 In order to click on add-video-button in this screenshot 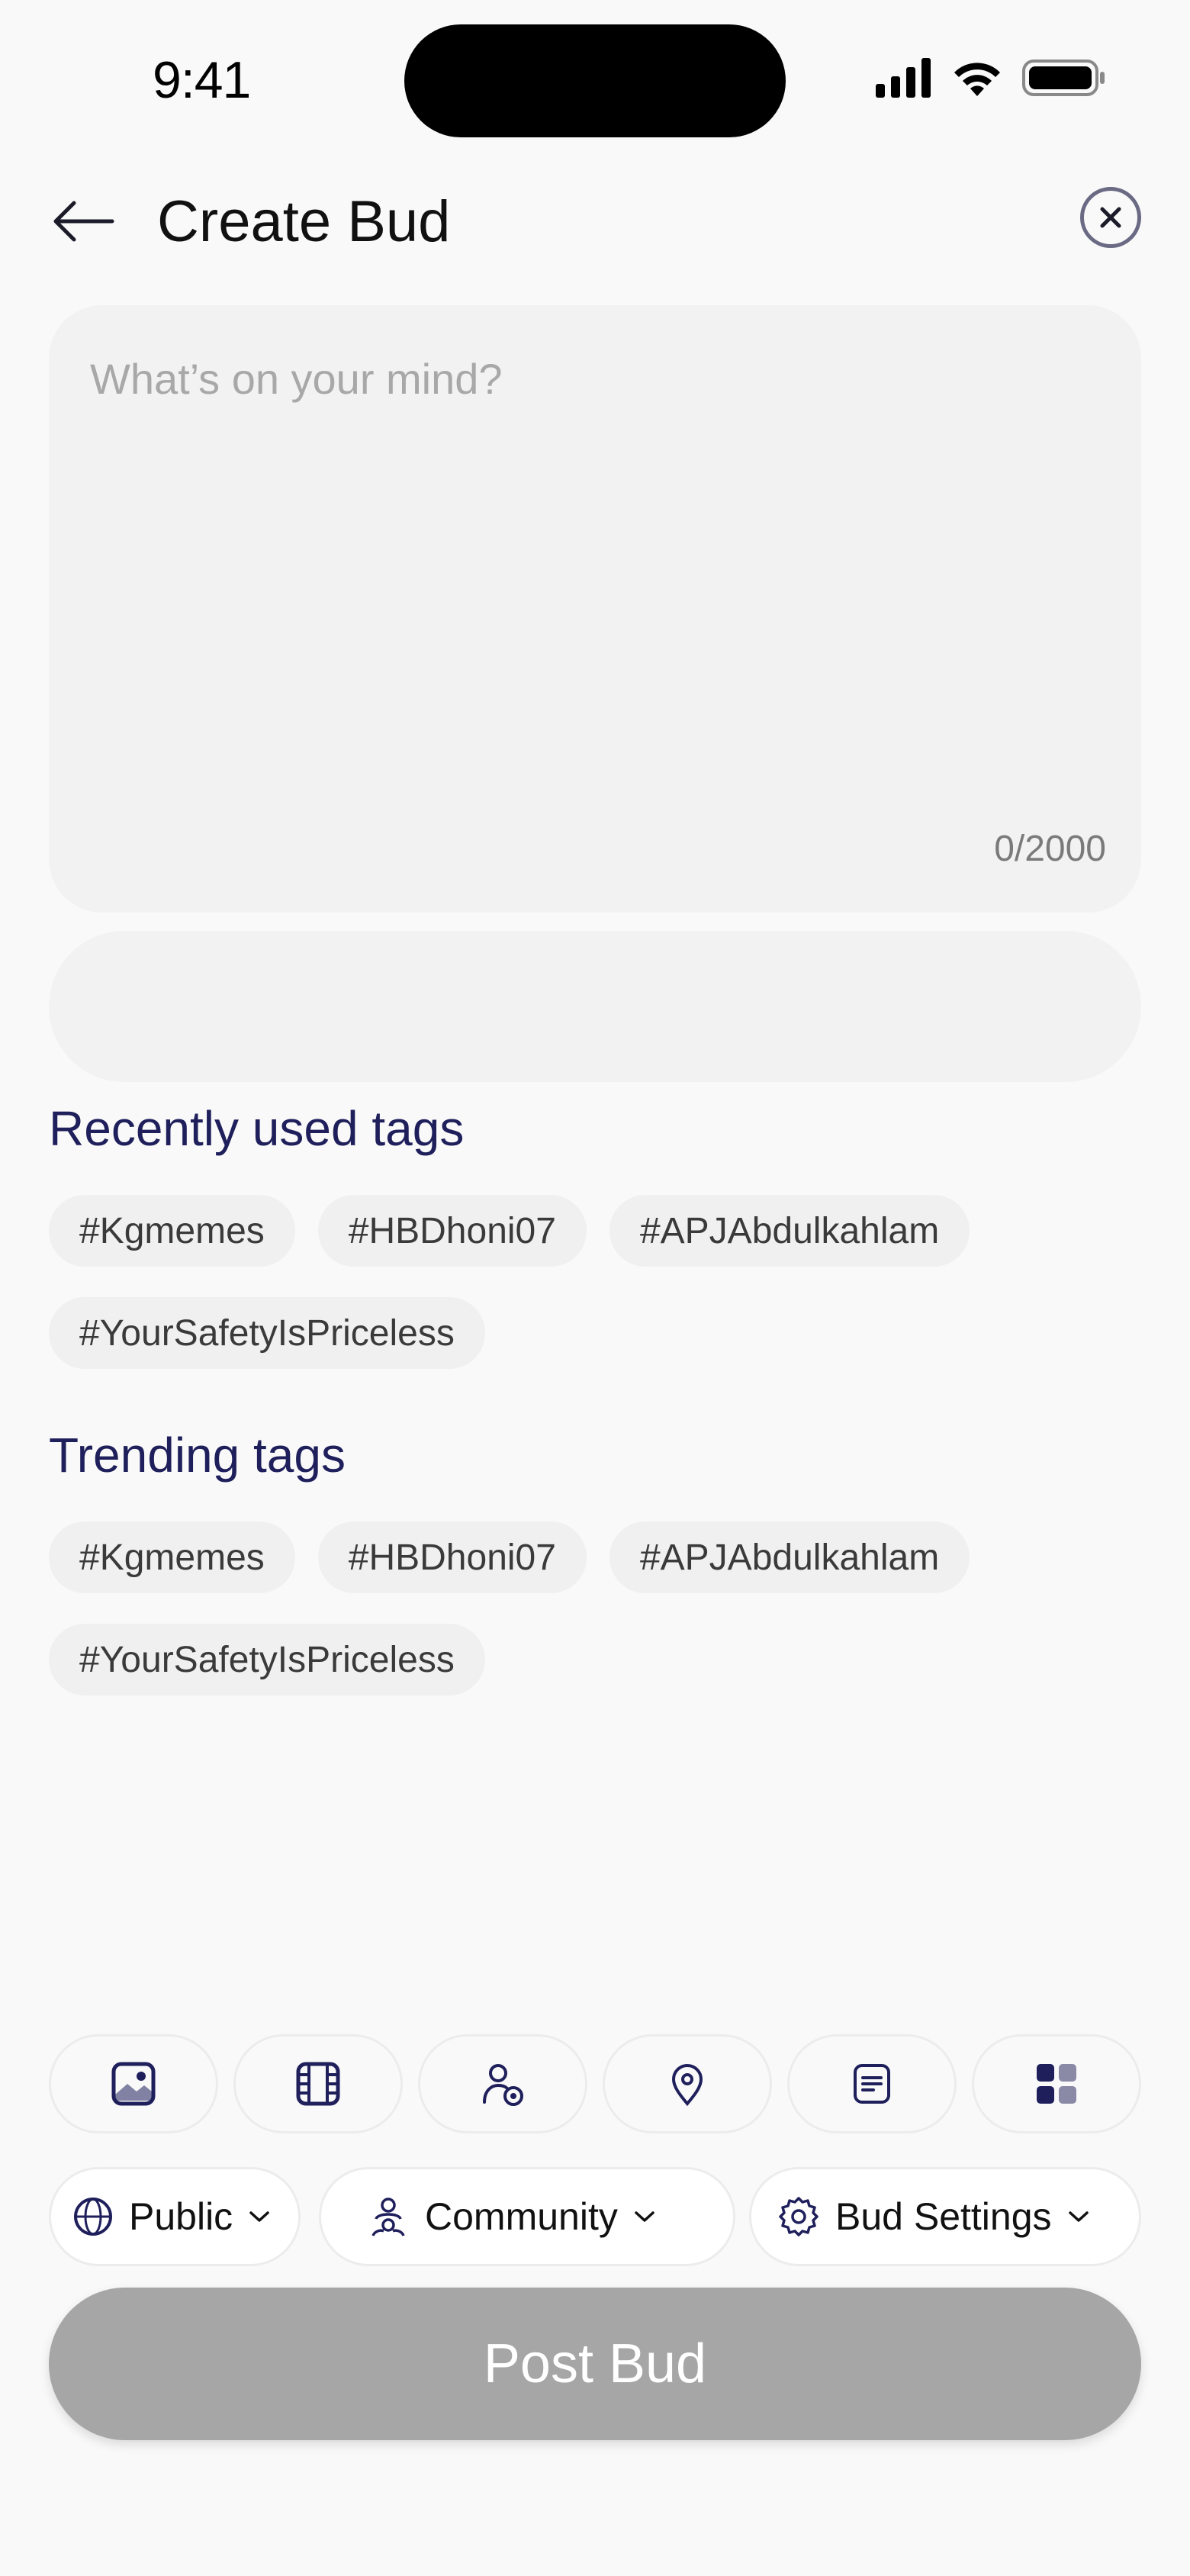, I will do `click(318, 2083)`.